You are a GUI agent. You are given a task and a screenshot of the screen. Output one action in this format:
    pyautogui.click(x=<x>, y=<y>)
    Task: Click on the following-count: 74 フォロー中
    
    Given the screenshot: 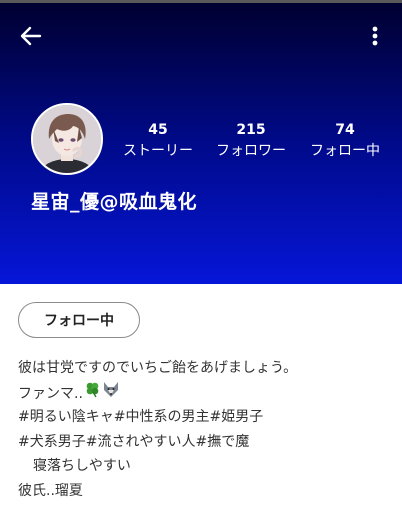 What is the action you would take?
    pyautogui.click(x=345, y=141)
    